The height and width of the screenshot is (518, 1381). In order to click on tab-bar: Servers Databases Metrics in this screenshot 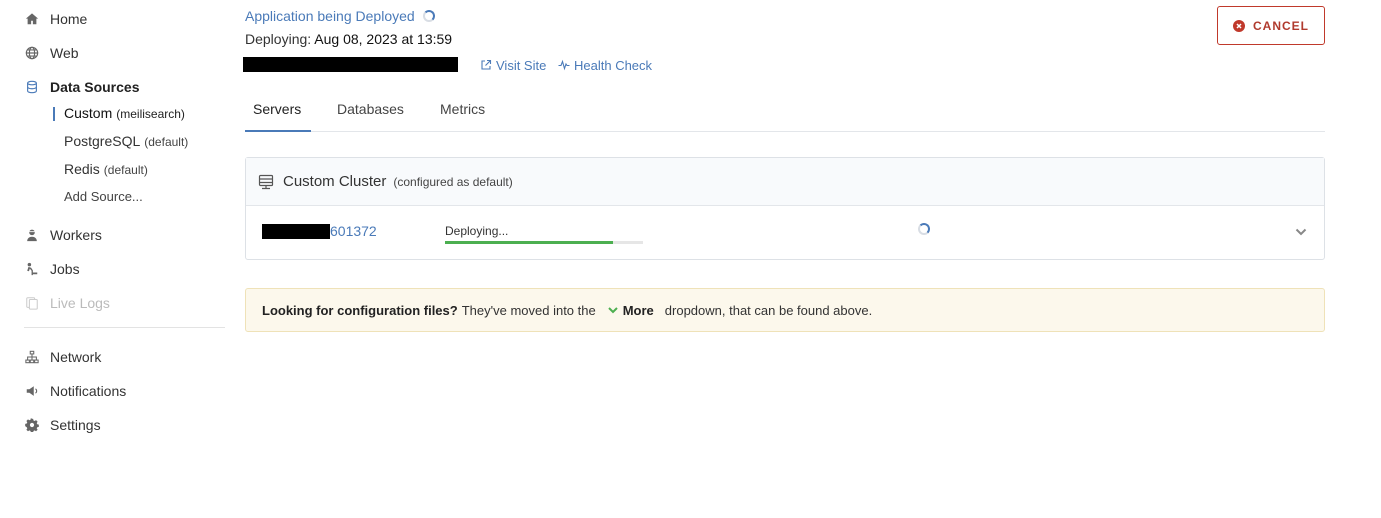, I will do `click(785, 111)`.